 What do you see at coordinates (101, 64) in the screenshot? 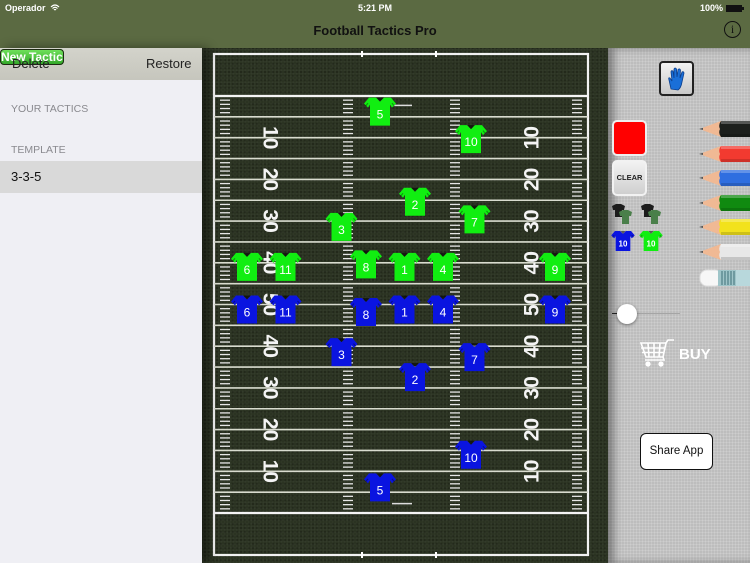
I see `sidebar-toolbar: Delete New Tactic Restore` at bounding box center [101, 64].